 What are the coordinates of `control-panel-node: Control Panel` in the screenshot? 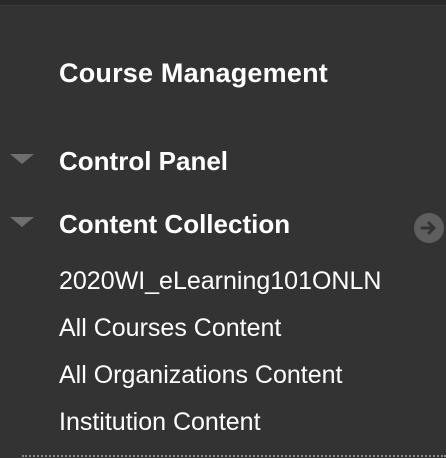 It's located at (223, 164).